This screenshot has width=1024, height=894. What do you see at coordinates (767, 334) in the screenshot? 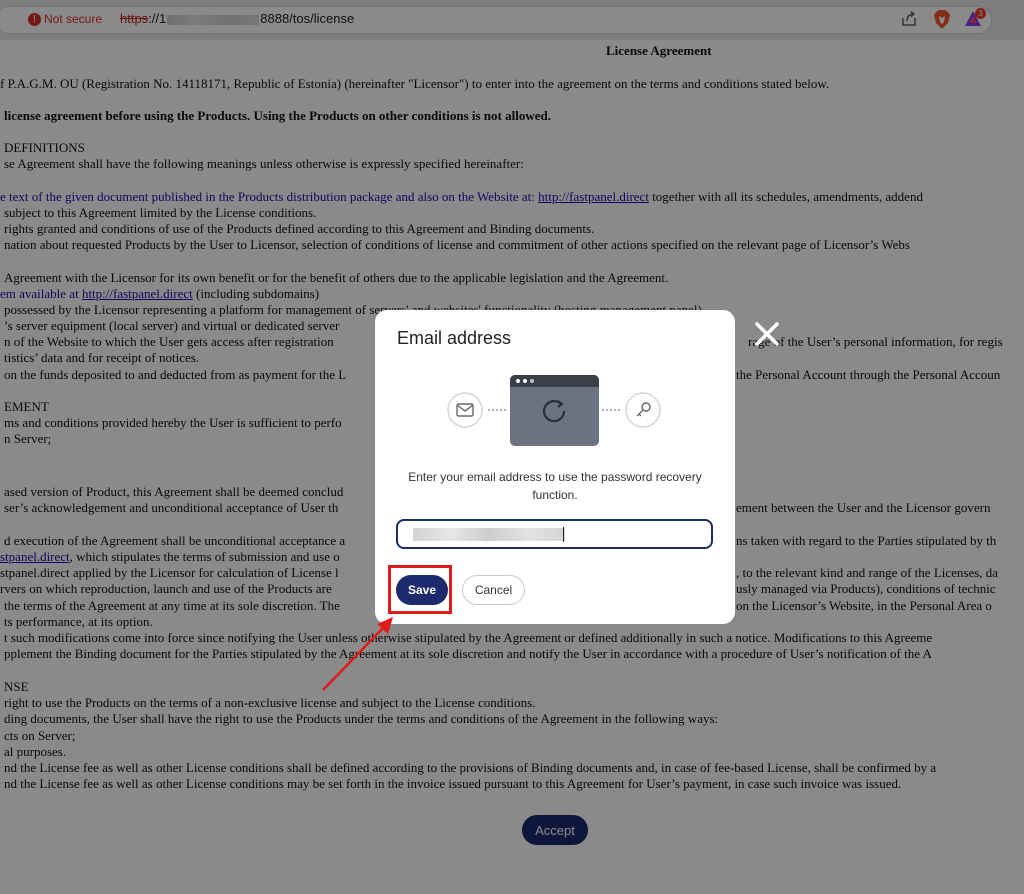
I see `close-icon` at bounding box center [767, 334].